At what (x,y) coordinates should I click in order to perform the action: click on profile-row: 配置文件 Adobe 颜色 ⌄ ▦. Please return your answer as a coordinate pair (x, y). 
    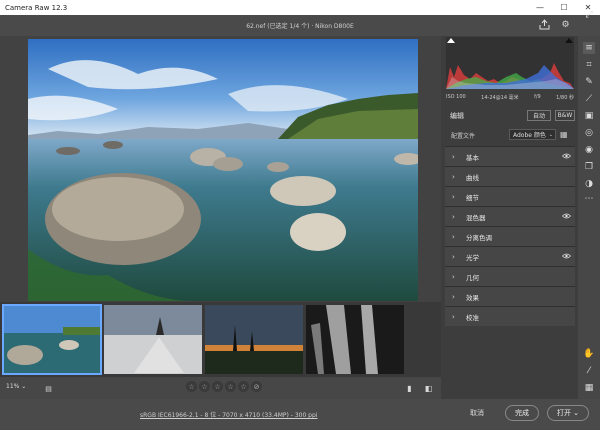
    Looking at the image, I should click on (510, 135).